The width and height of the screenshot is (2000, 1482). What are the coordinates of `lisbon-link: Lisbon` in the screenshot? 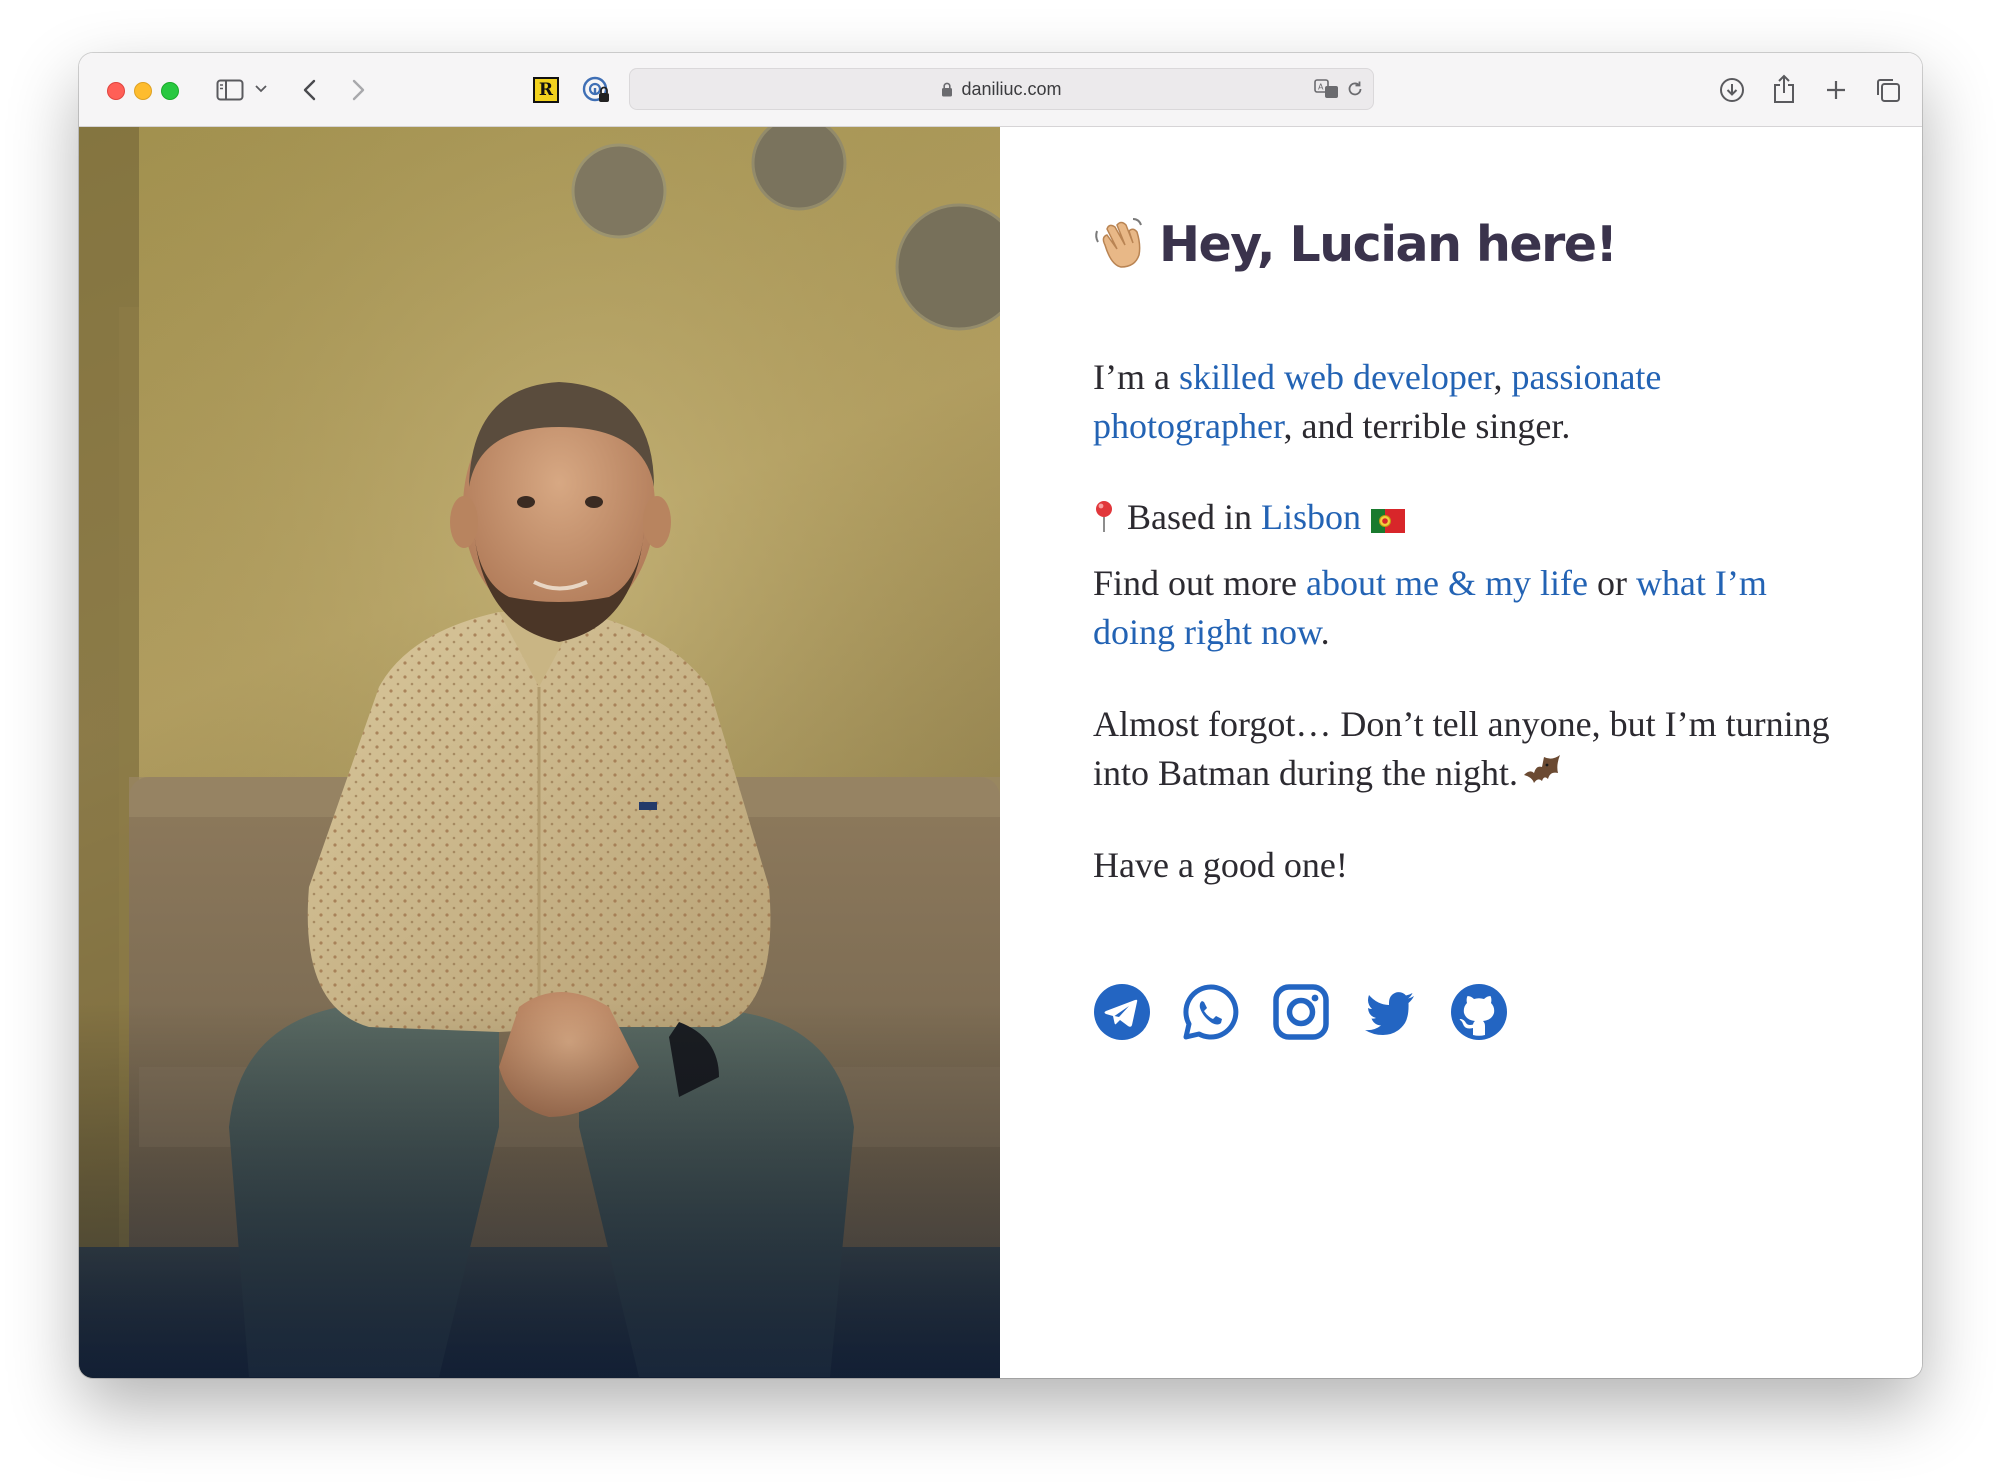 It's located at (1311, 517).